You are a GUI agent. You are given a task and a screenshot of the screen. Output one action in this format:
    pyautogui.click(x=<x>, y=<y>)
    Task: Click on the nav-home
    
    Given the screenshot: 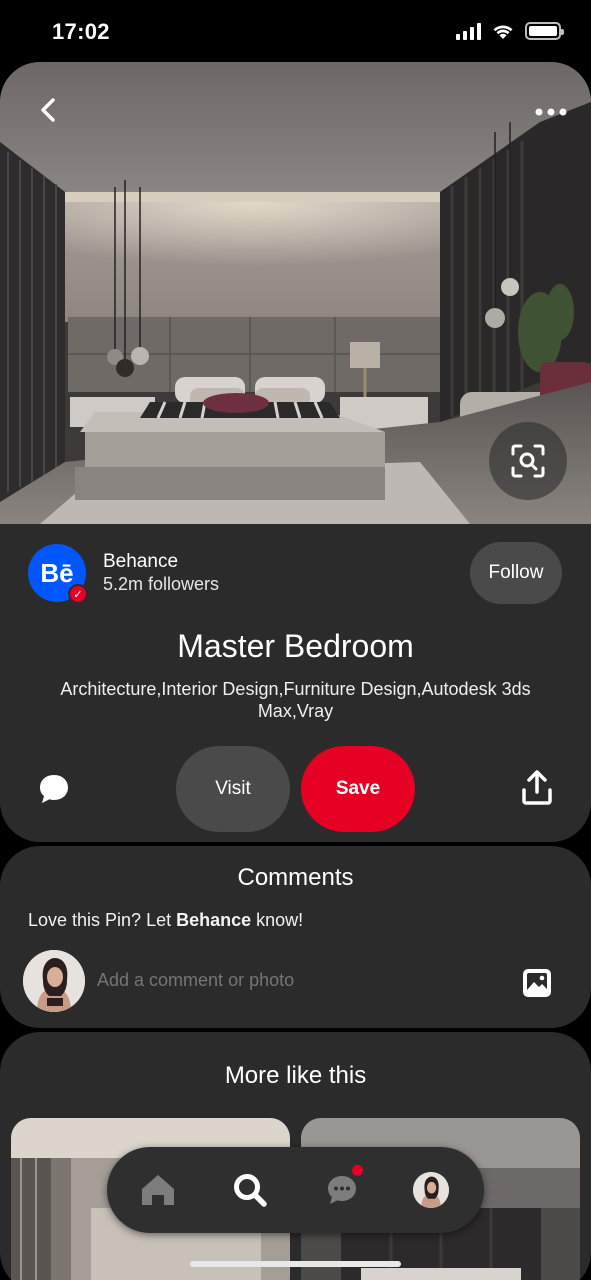 What is the action you would take?
    pyautogui.click(x=158, y=1190)
    